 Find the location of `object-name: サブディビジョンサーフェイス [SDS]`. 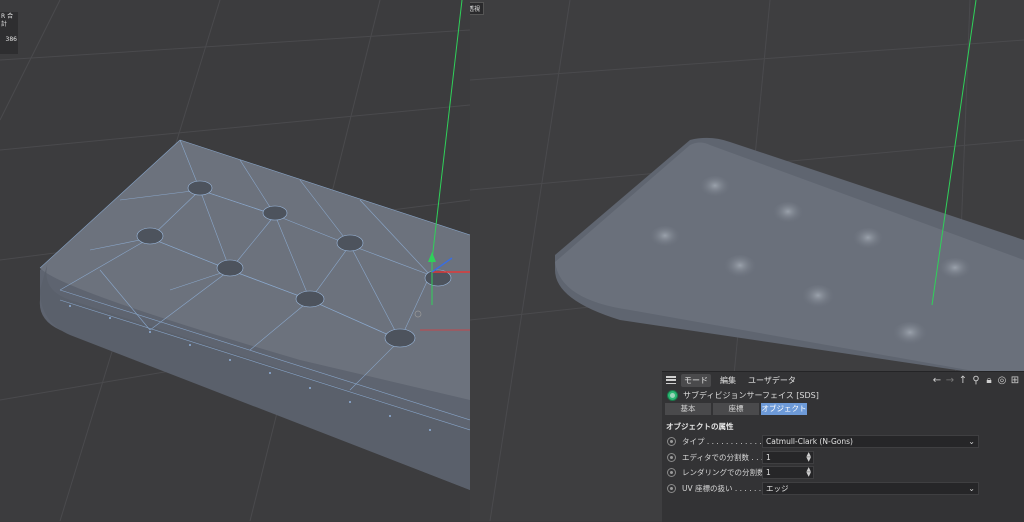

object-name: サブディビジョンサーフェイス [SDS] is located at coordinates (751, 395).